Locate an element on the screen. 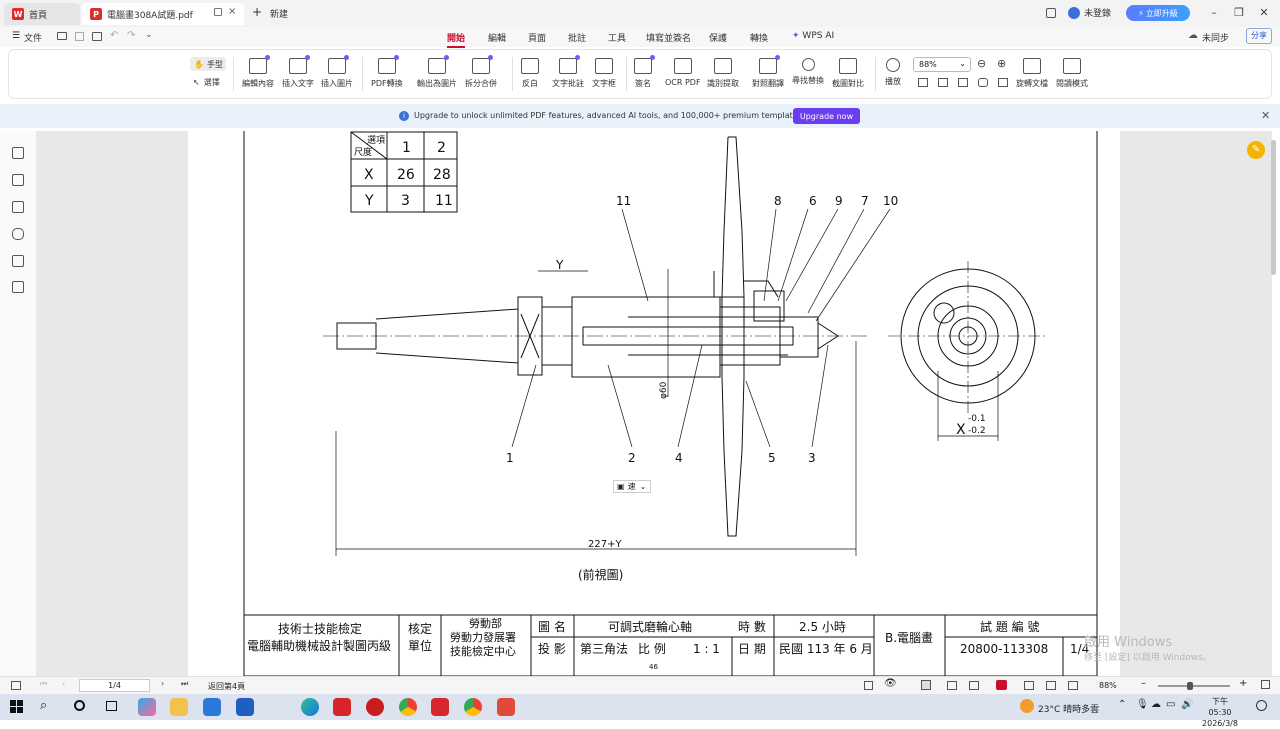  tray-chevron-icon: ⌃ is located at coordinates (1122, 704).